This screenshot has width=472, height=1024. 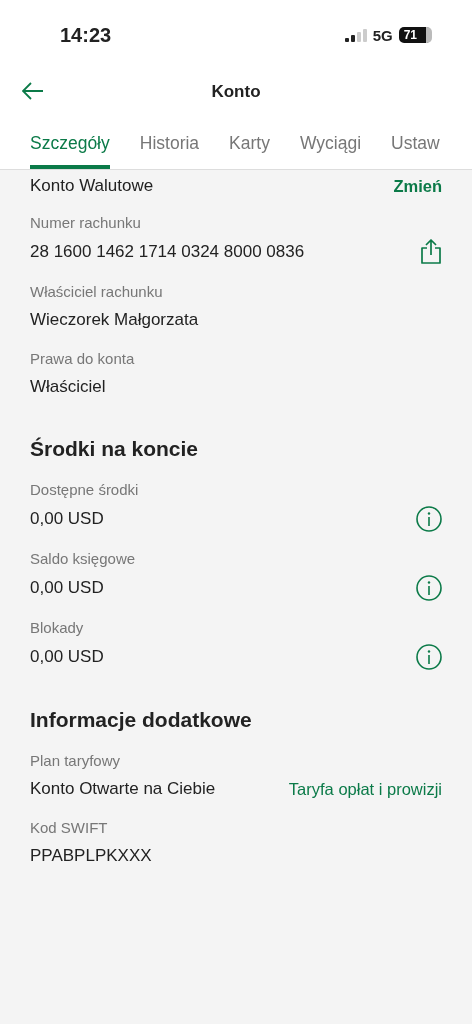 What do you see at coordinates (355, 35) in the screenshot?
I see `signal-icon` at bounding box center [355, 35].